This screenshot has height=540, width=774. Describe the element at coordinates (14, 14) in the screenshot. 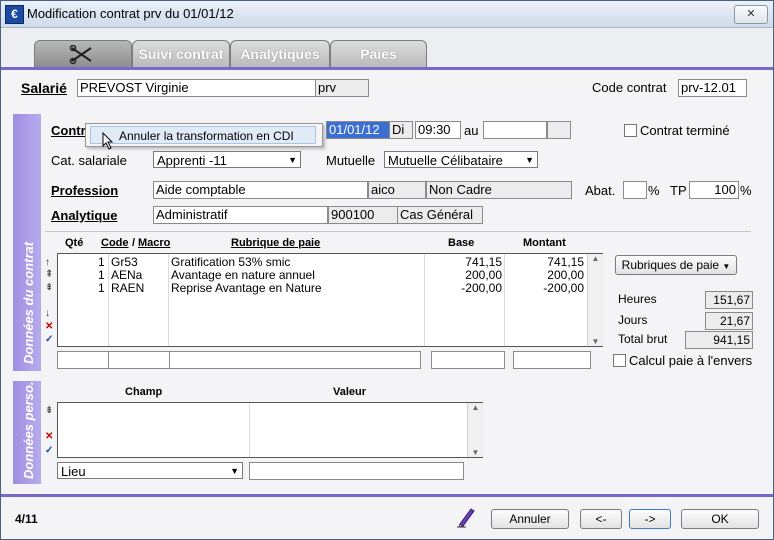

I see `app-icon: €` at that location.